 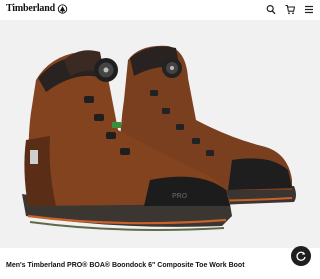 What do you see at coordinates (309, 9) in the screenshot?
I see `menu-icon` at bounding box center [309, 9].